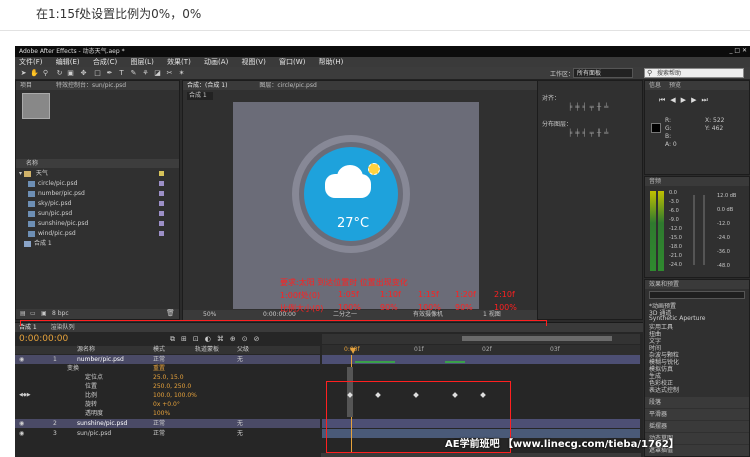 This screenshot has width=750, height=457. What do you see at coordinates (91, 85) in the screenshot?
I see `effect-controls-tab: 特效控制台：sun/pic.psd` at bounding box center [91, 85].